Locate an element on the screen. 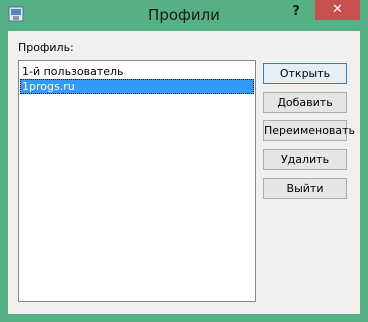 This screenshot has width=368, height=322. rename-button: Переименовать is located at coordinates (309, 130).